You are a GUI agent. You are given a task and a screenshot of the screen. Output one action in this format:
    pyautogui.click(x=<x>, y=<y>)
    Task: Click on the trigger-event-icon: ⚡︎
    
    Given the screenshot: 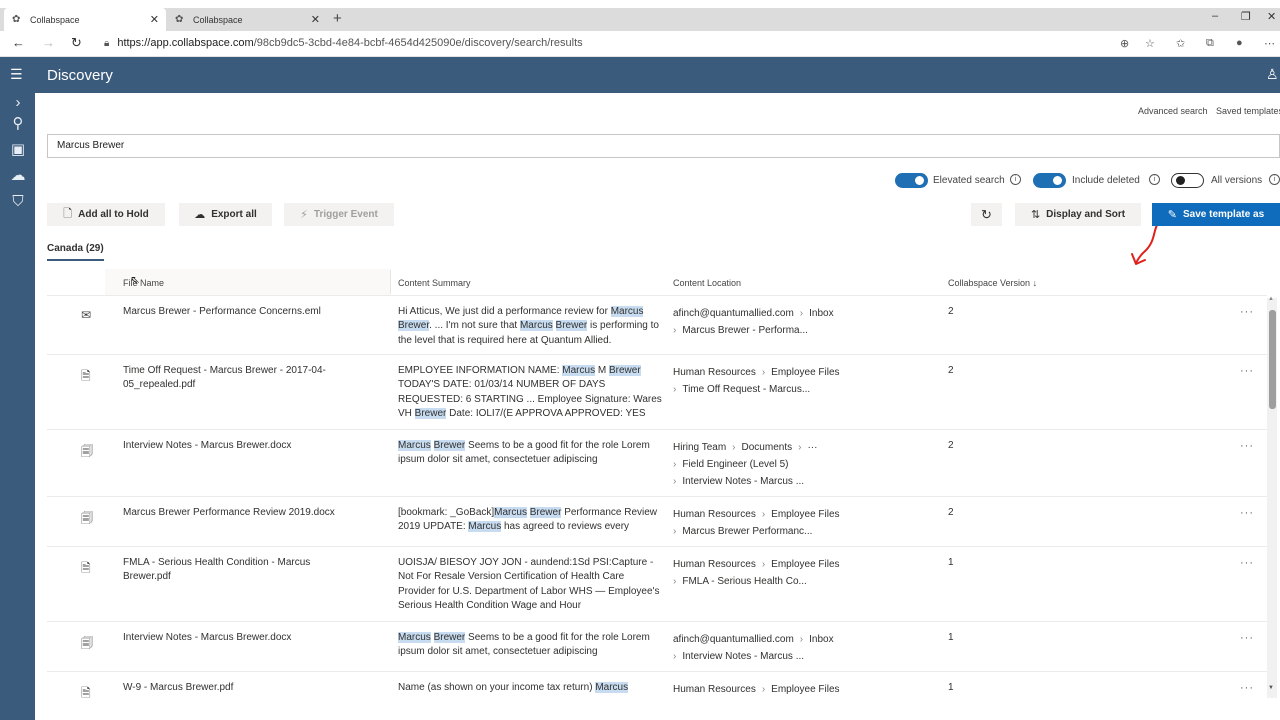 What is the action you would take?
    pyautogui.click(x=304, y=215)
    